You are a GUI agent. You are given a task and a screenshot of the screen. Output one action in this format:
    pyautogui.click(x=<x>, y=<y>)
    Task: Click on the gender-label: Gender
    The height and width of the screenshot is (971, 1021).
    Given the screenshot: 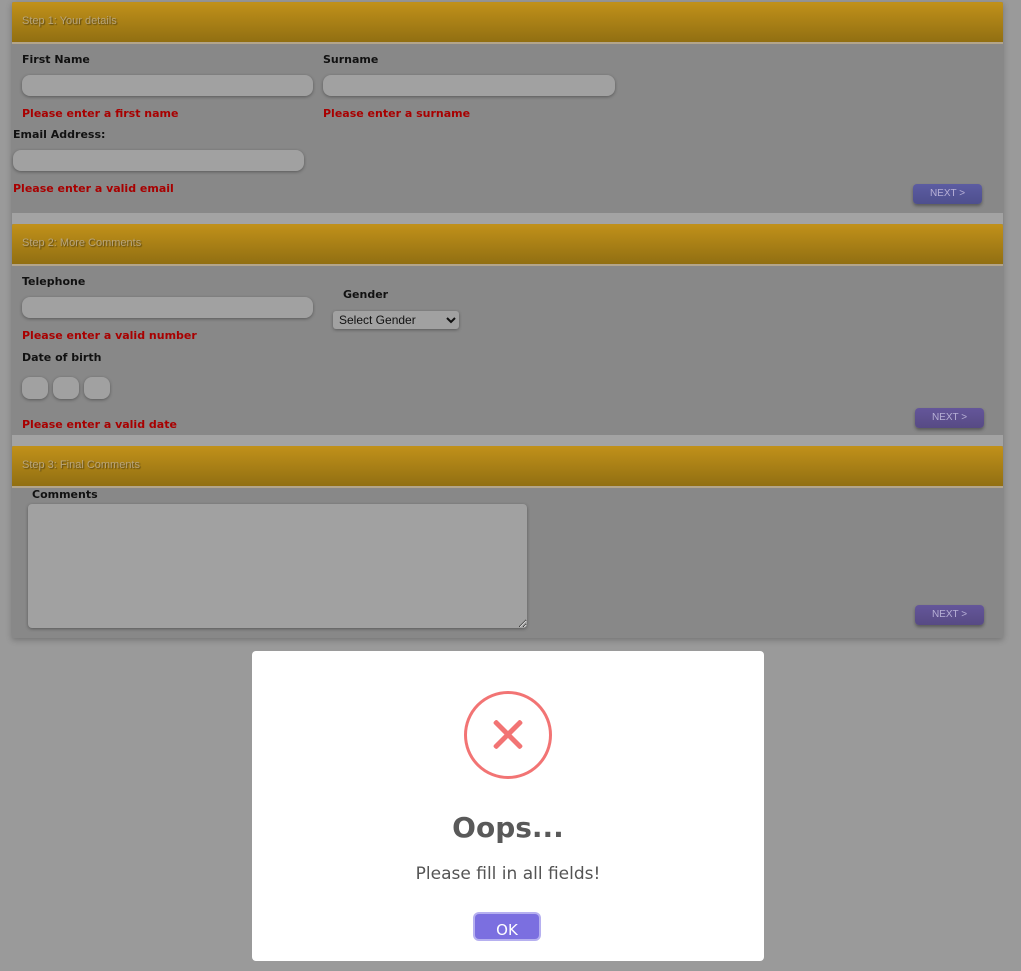 What is the action you would take?
    pyautogui.click(x=366, y=294)
    